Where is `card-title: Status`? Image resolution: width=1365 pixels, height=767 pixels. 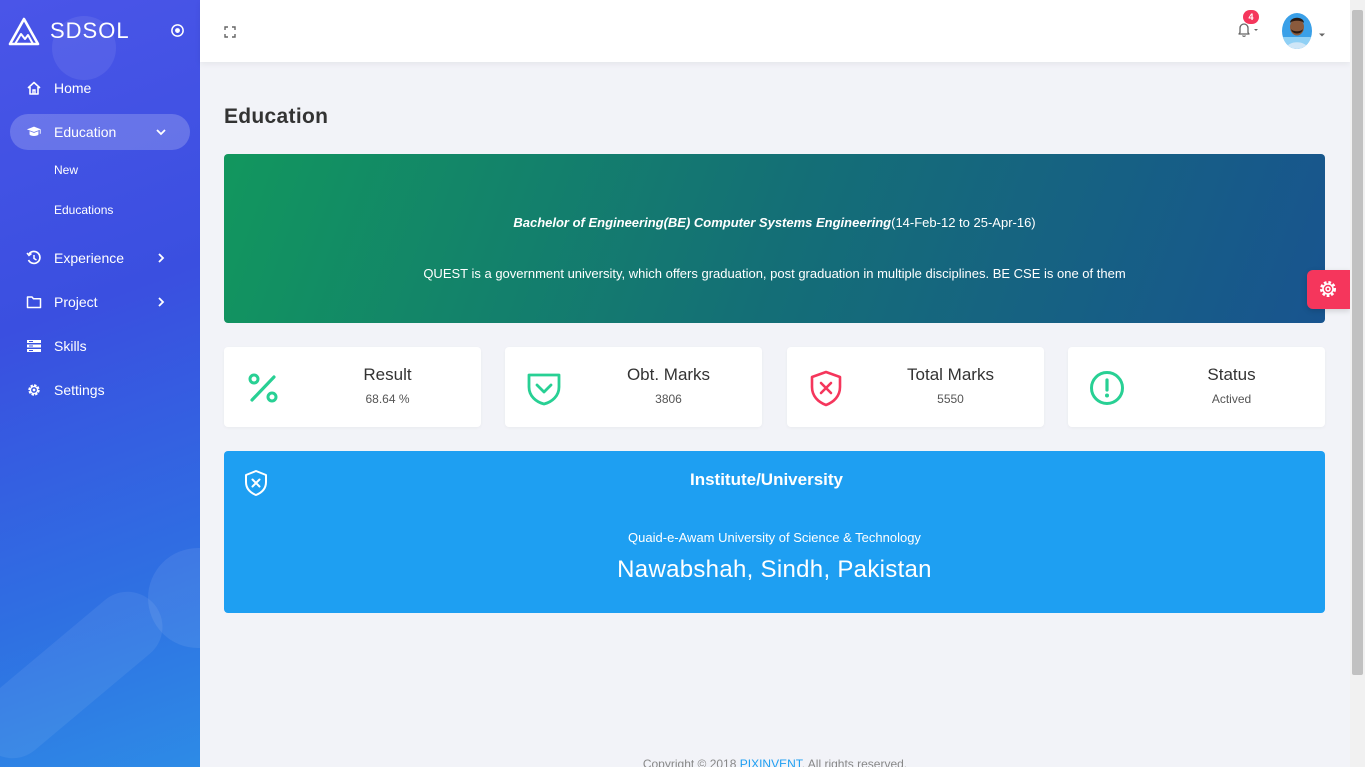 card-title: Status is located at coordinates (1231, 374).